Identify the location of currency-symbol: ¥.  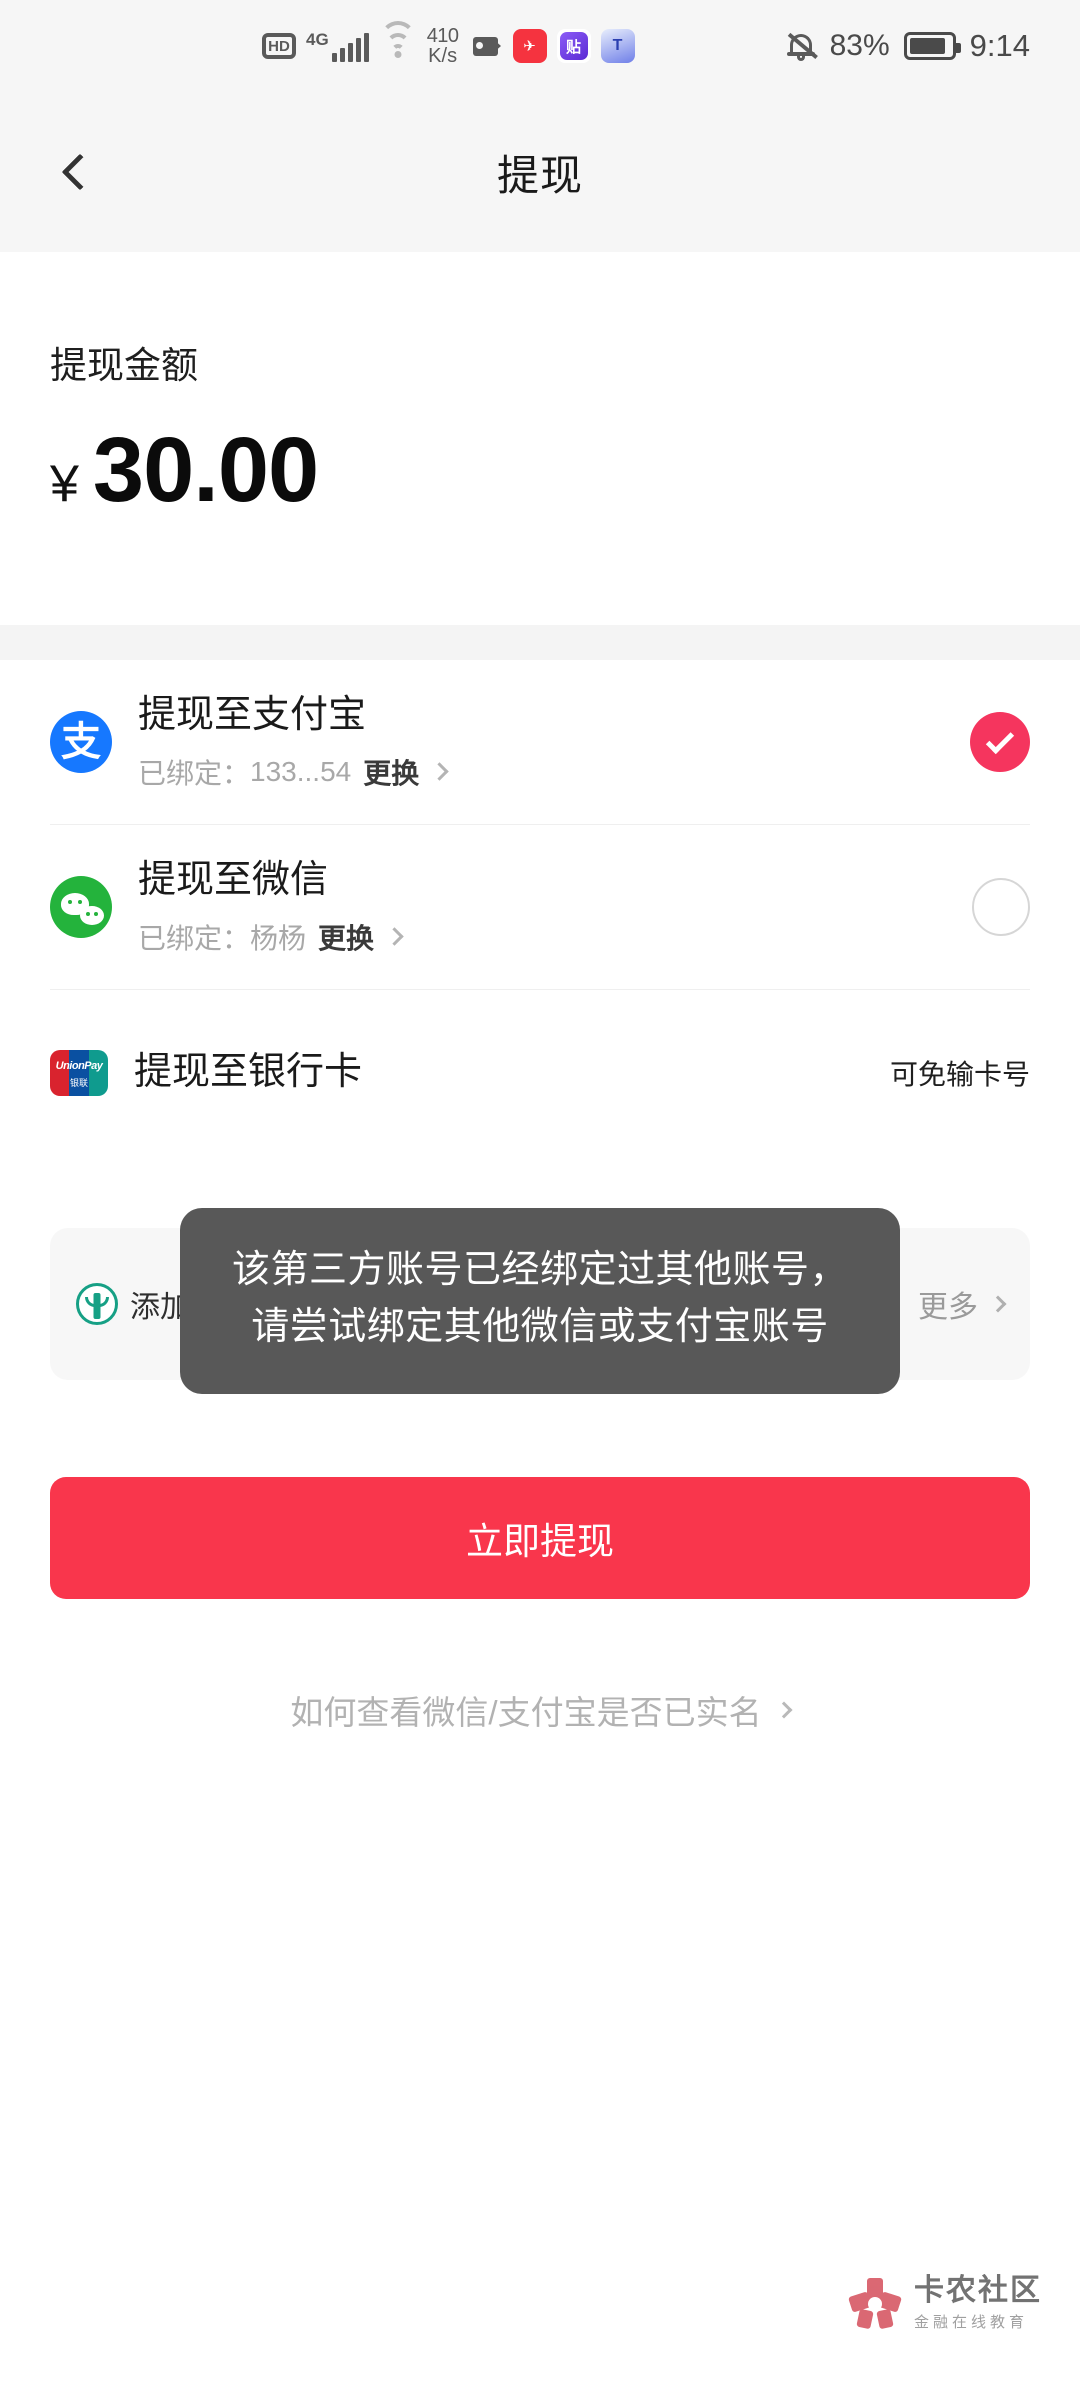
(64, 484).